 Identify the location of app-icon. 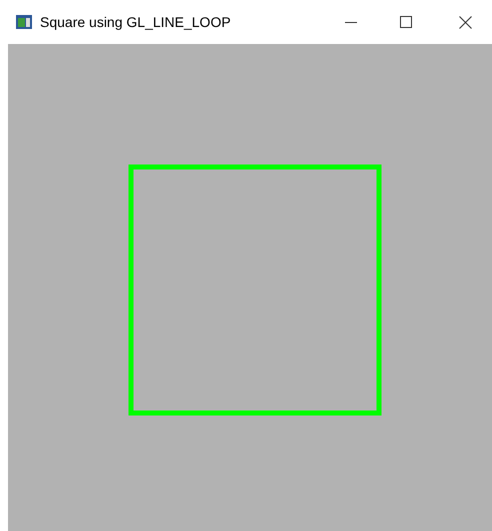
(24, 22).